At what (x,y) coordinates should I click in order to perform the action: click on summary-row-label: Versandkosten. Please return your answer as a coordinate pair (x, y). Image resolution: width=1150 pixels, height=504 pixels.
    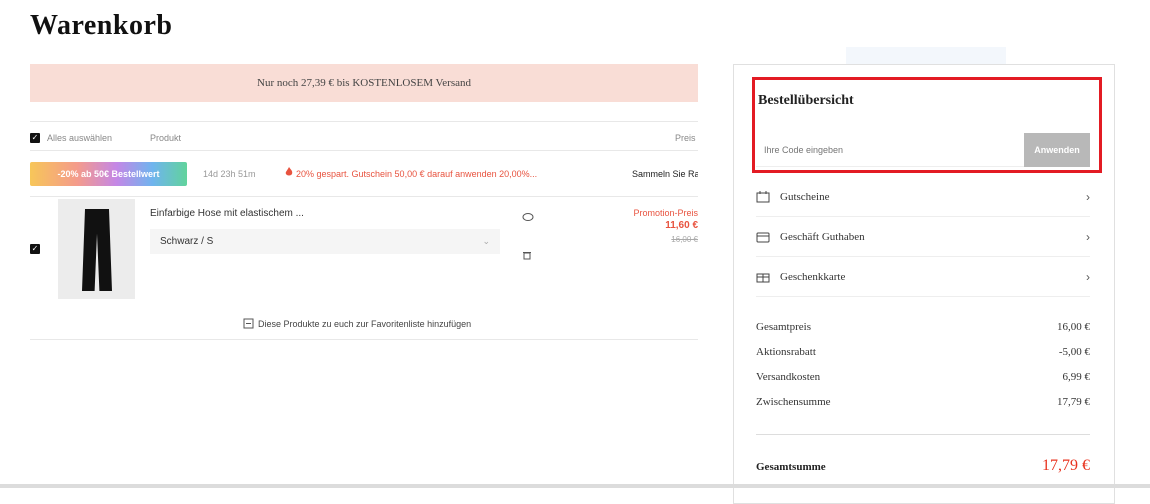
    Looking at the image, I should click on (788, 377).